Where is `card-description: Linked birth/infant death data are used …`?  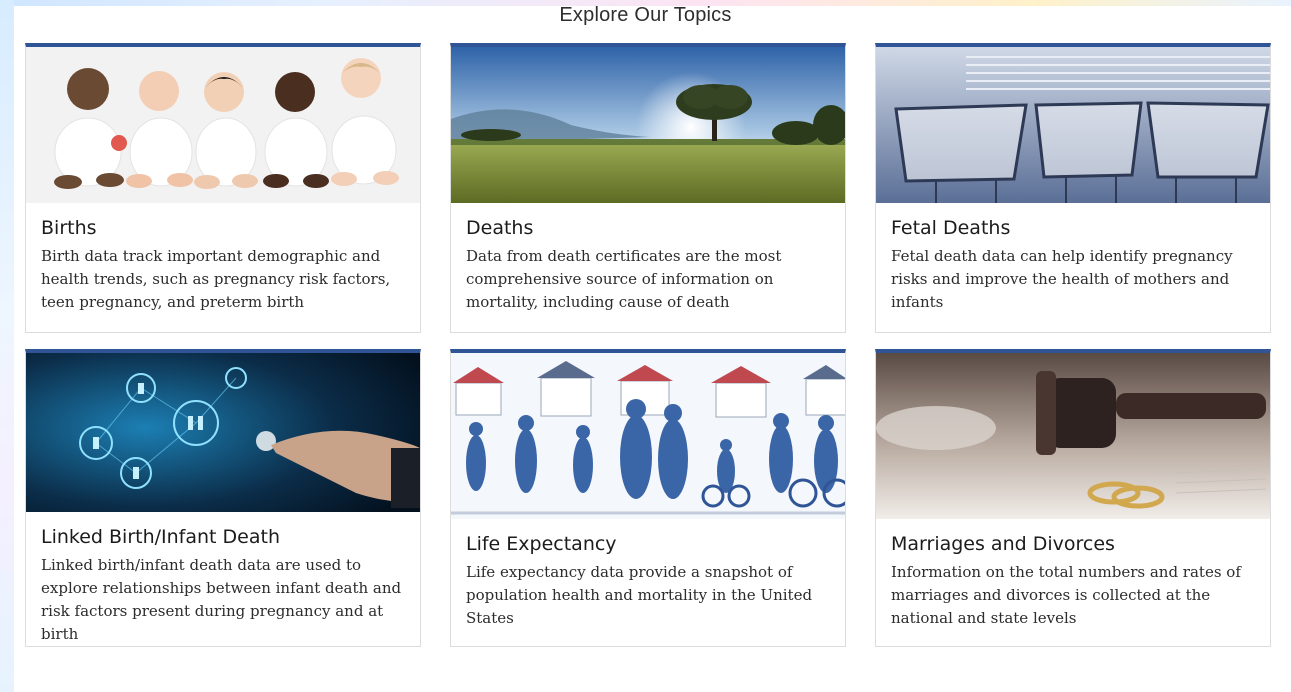 card-description: Linked birth/infant death data are used … is located at coordinates (221, 599).